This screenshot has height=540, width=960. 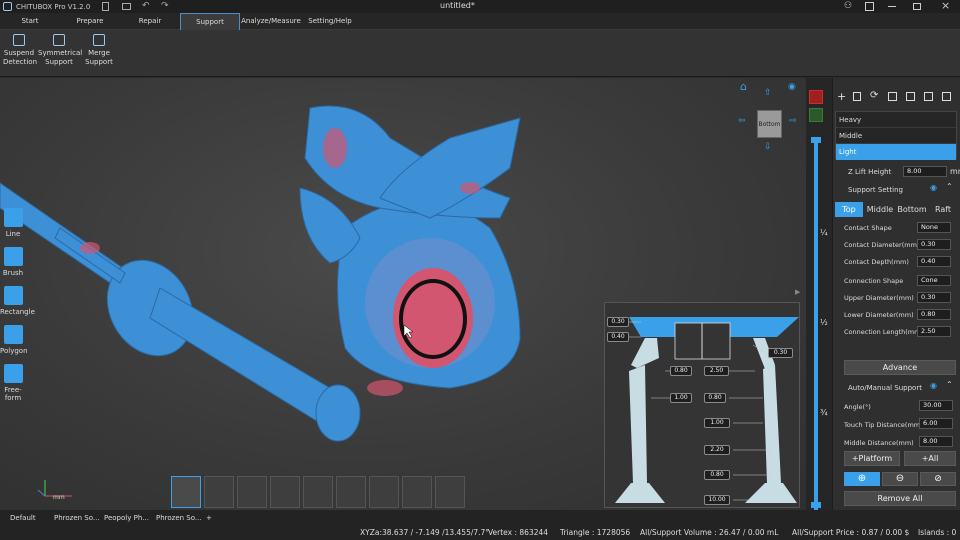 I want to click on slider-second-handle, so click(x=816, y=115).